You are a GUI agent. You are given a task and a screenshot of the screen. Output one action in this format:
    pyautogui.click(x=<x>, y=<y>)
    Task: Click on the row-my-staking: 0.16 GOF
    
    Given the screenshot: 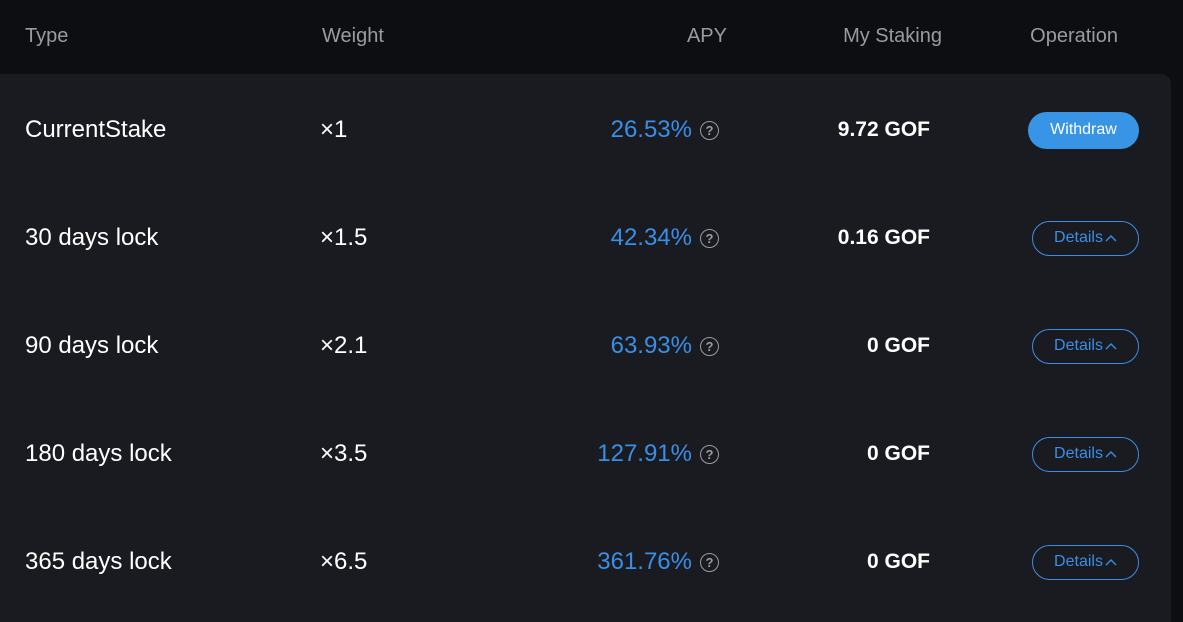 What is the action you would take?
    pyautogui.click(x=883, y=237)
    